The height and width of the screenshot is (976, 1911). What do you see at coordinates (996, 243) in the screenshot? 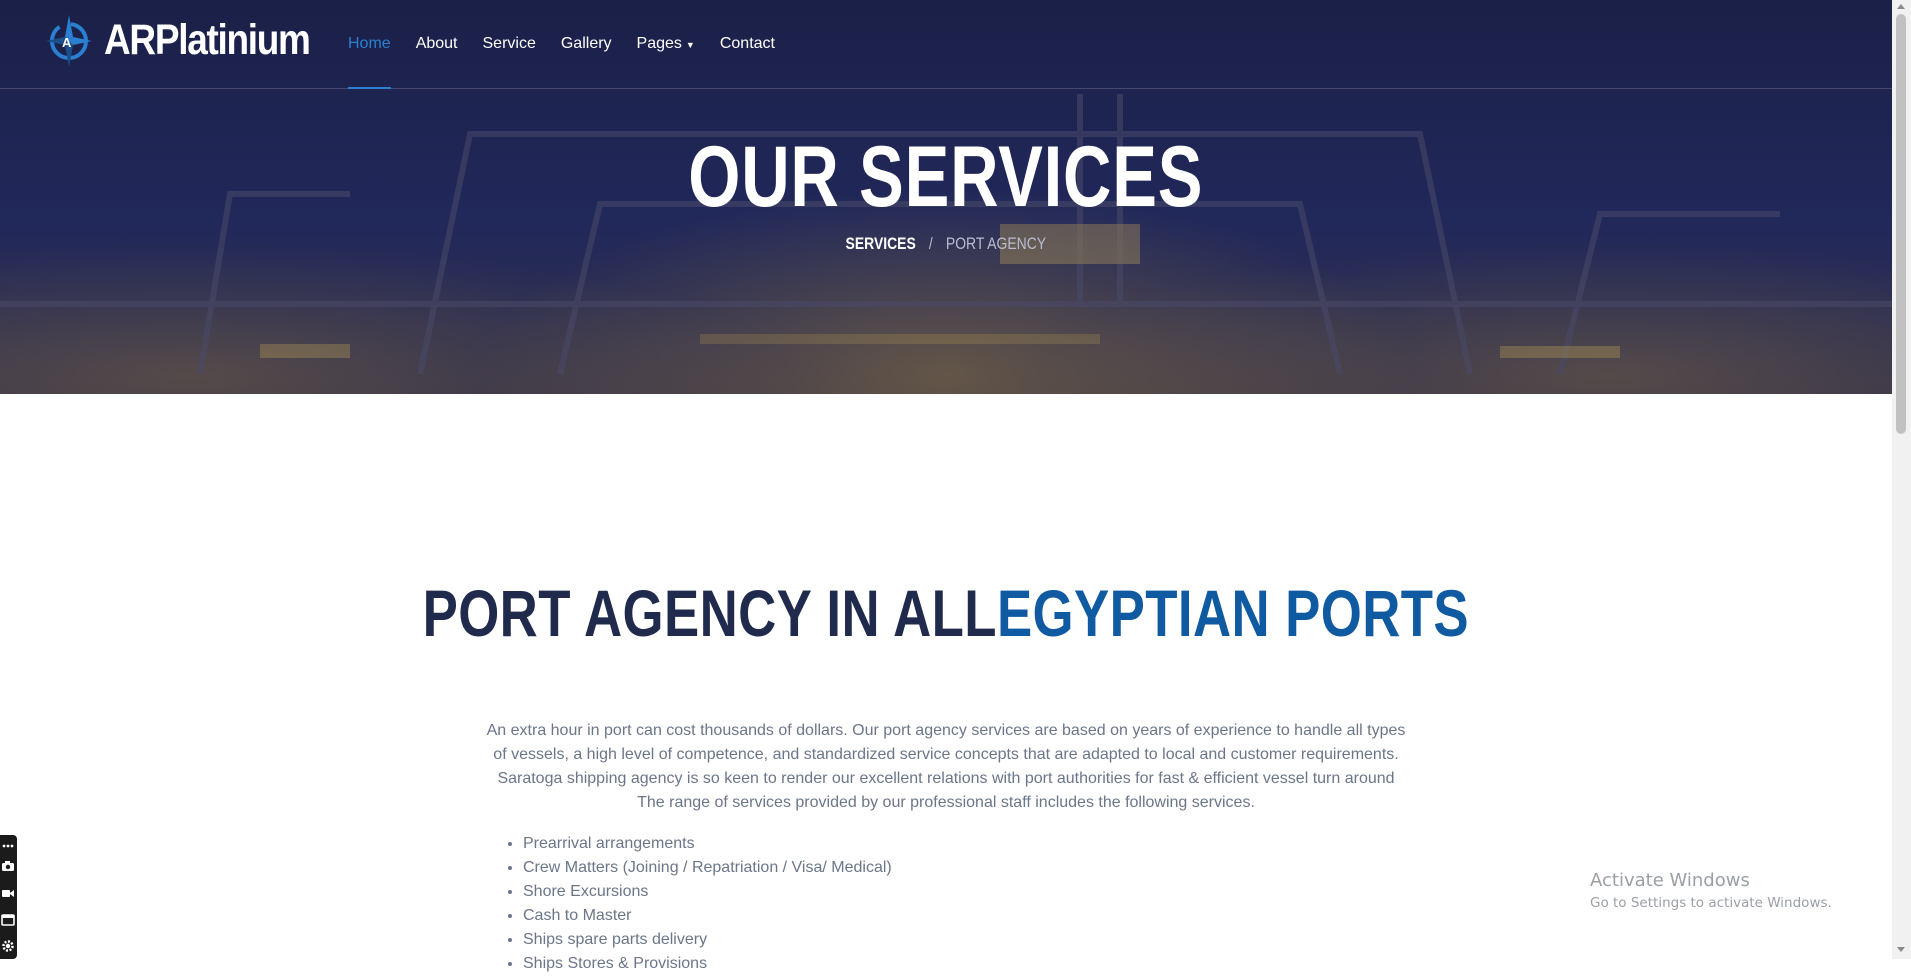
I see `breadcrumb-current: PORT AGENCY` at bounding box center [996, 243].